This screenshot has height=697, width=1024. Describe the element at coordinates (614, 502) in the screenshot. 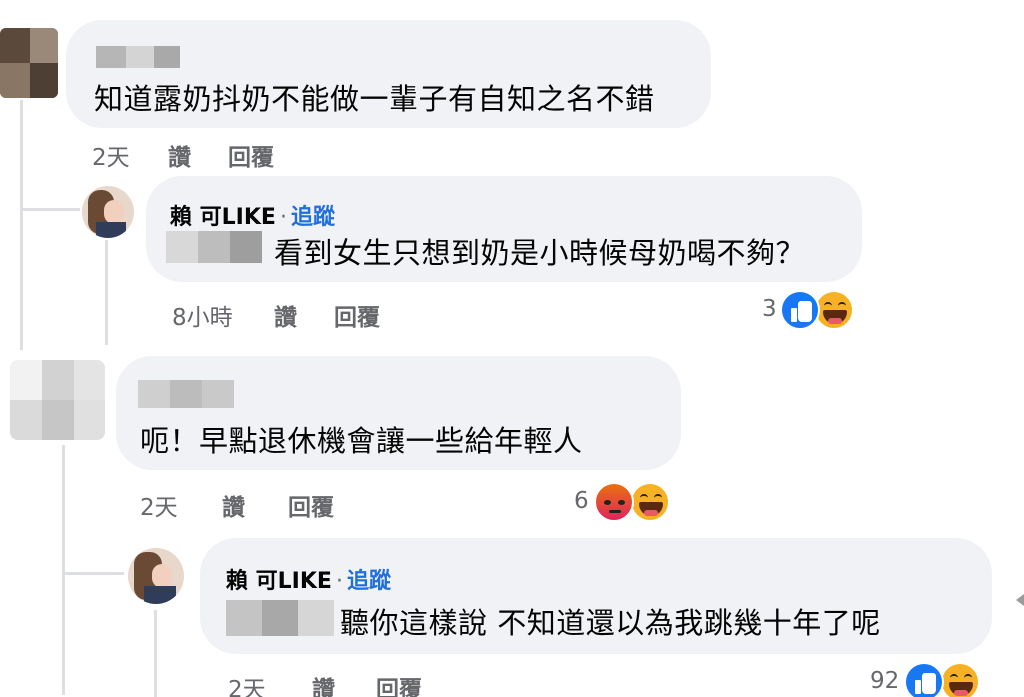

I see `angry-icon` at that location.